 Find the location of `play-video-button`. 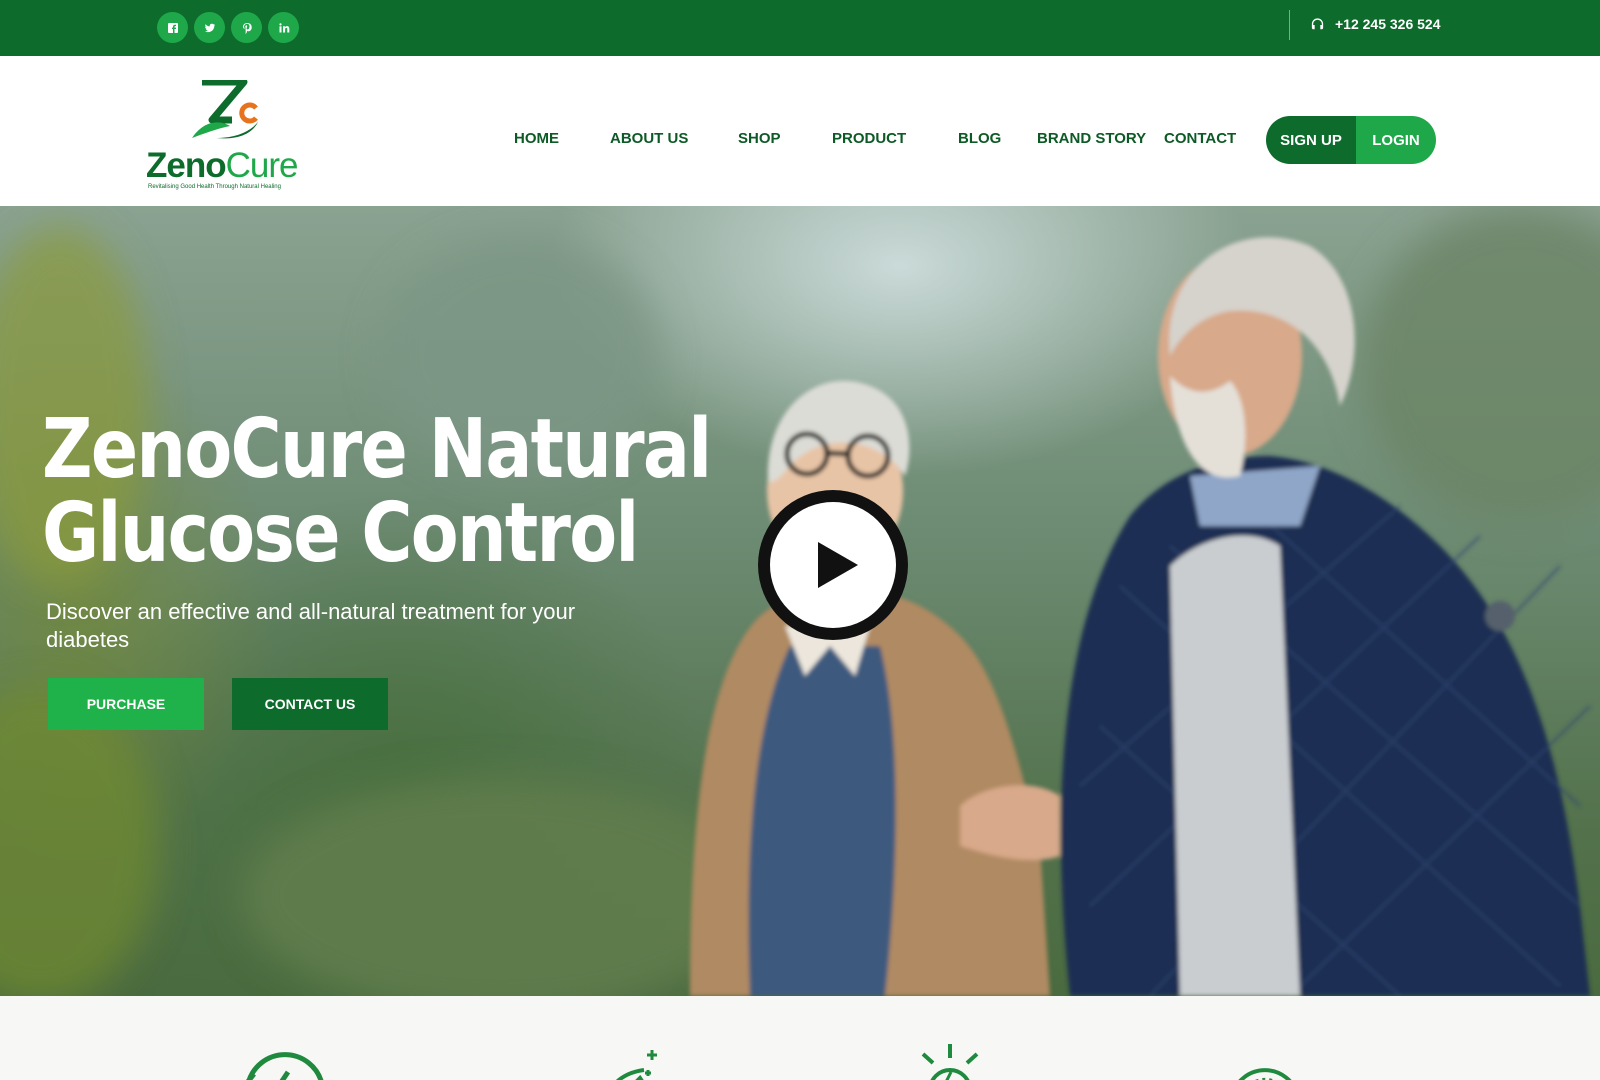

play-video-button is located at coordinates (833, 565).